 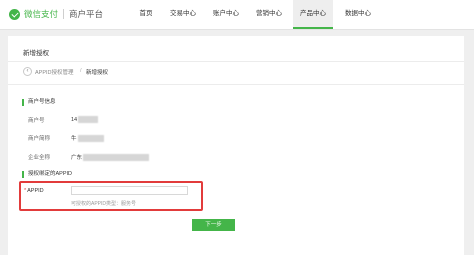 What do you see at coordinates (27, 71) in the screenshot?
I see `back-icon: ‹` at bounding box center [27, 71].